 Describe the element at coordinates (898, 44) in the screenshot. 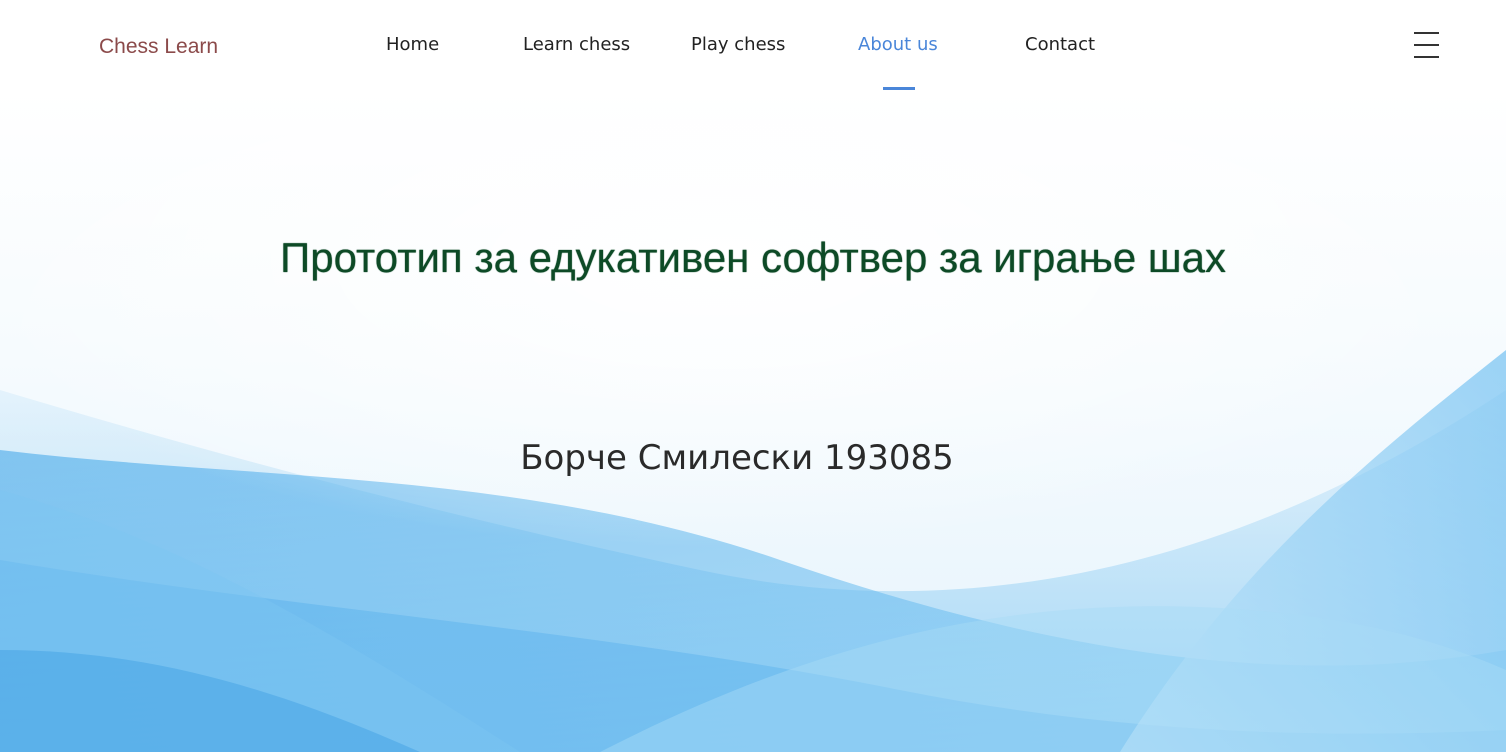

I see `nav-link-about-us: About us` at that location.